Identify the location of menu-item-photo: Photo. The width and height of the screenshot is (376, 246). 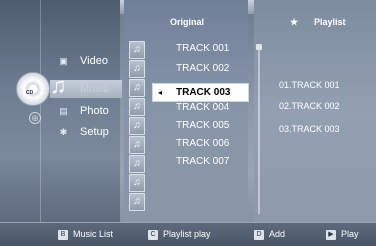
(94, 111).